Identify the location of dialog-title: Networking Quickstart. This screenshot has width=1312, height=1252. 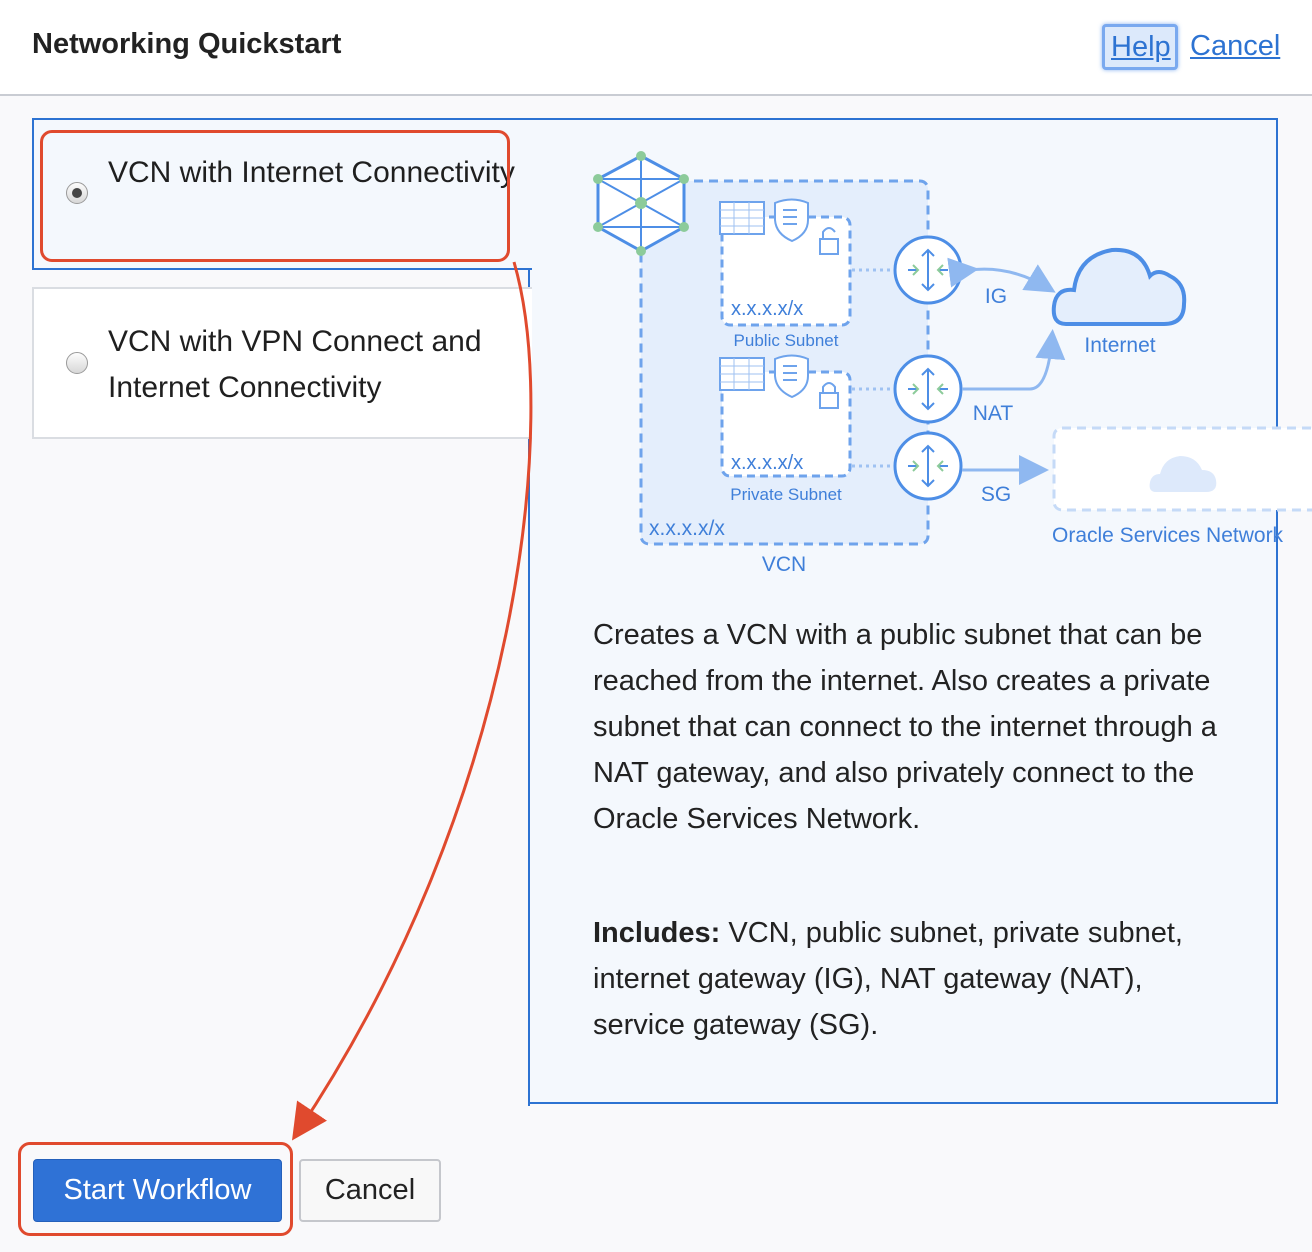
(187, 44).